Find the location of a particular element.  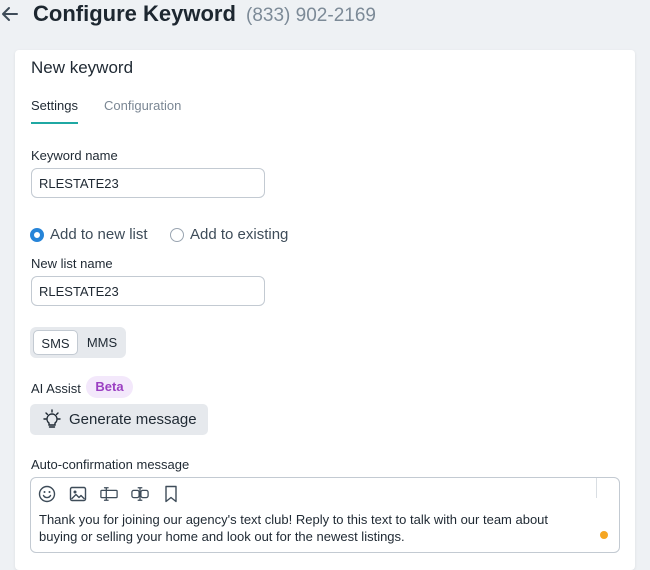

new-list-name-input is located at coordinates (148, 291).